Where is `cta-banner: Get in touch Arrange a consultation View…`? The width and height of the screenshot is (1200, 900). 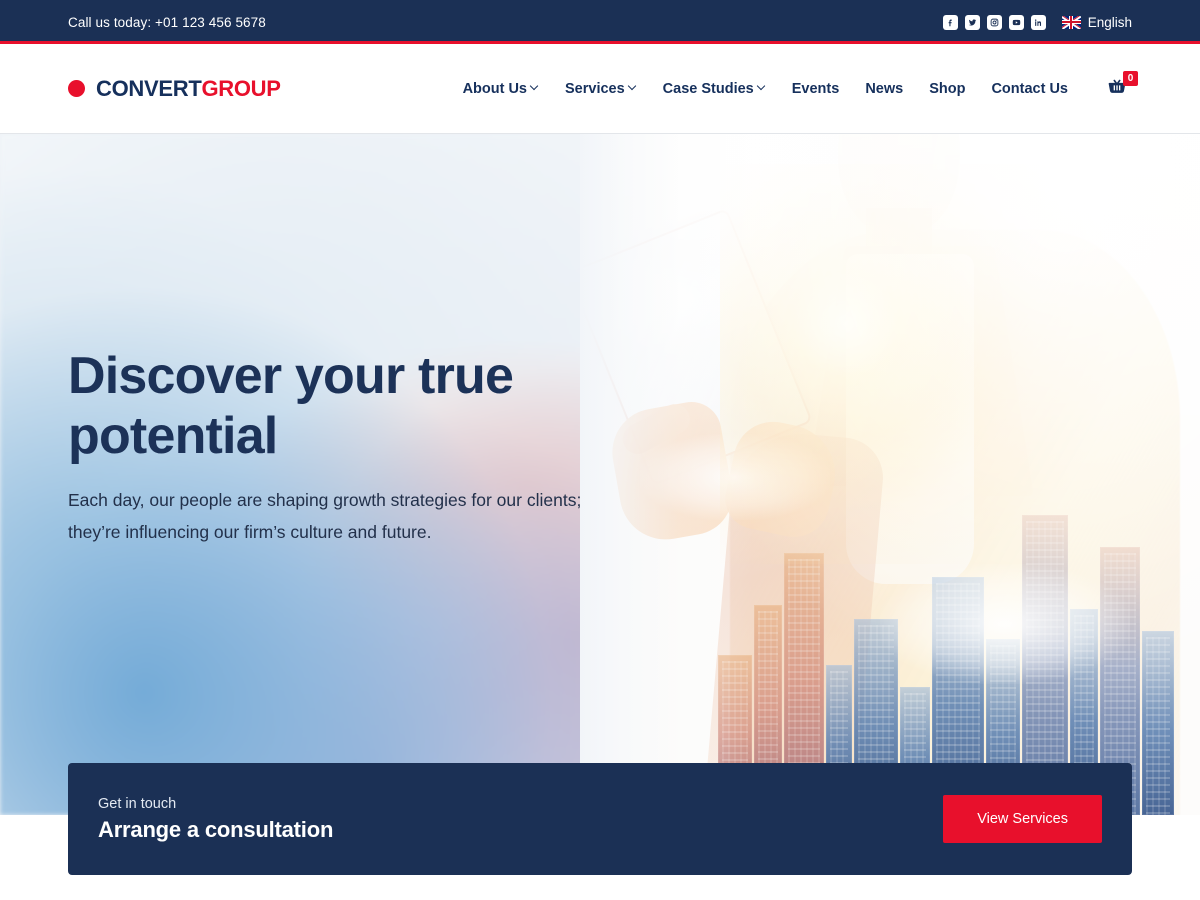 cta-banner: Get in touch Arrange a consultation View… is located at coordinates (600, 819).